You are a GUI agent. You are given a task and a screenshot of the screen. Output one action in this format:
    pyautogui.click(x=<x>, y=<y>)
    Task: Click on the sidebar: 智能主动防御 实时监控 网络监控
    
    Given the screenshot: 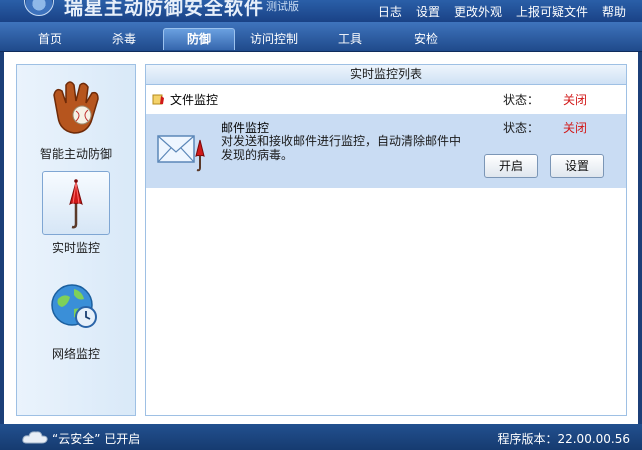 What is the action you would take?
    pyautogui.click(x=76, y=240)
    